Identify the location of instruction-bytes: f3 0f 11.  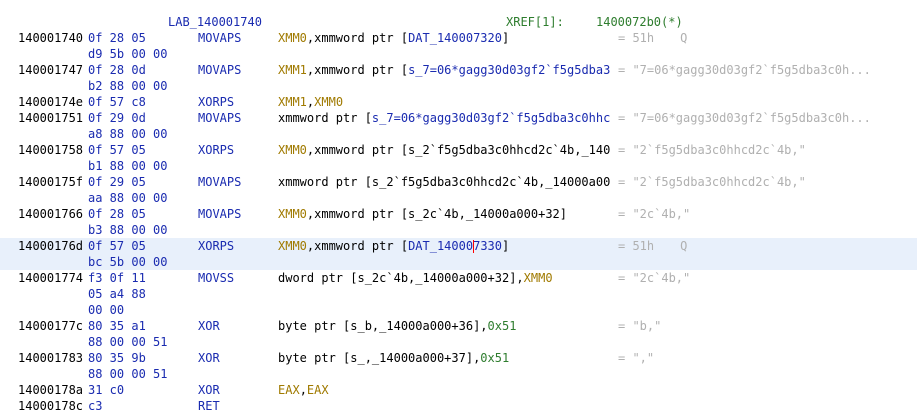
(117, 278).